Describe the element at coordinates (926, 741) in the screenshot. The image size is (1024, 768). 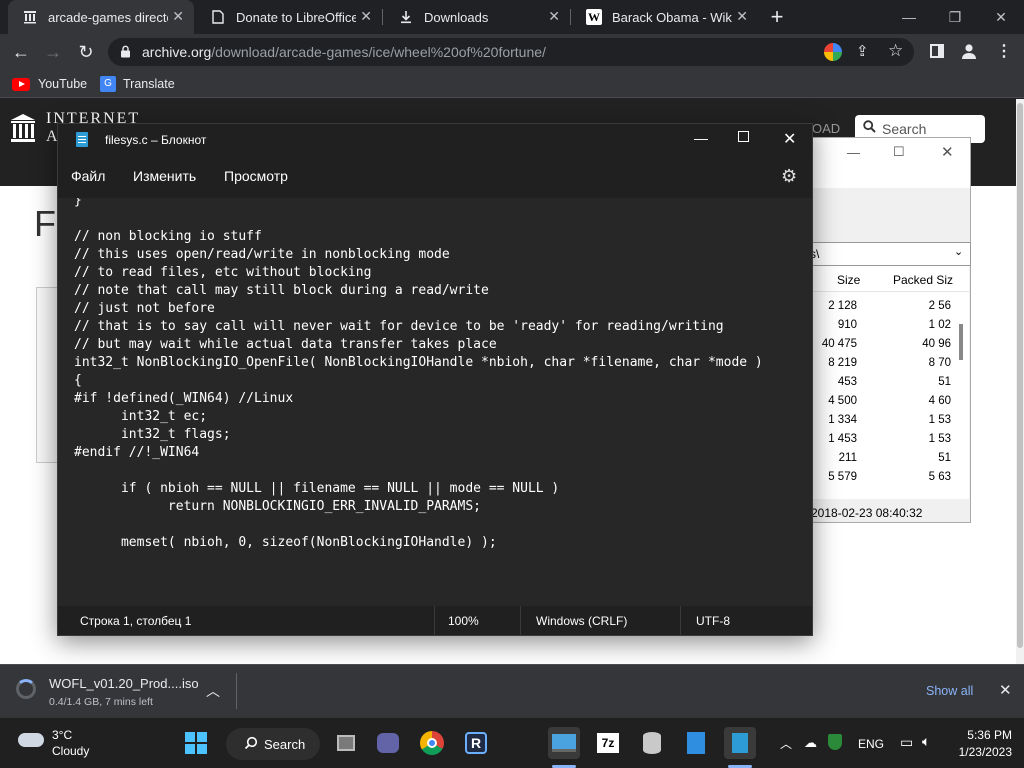
I see `volume-icon: 🔈︎` at that location.